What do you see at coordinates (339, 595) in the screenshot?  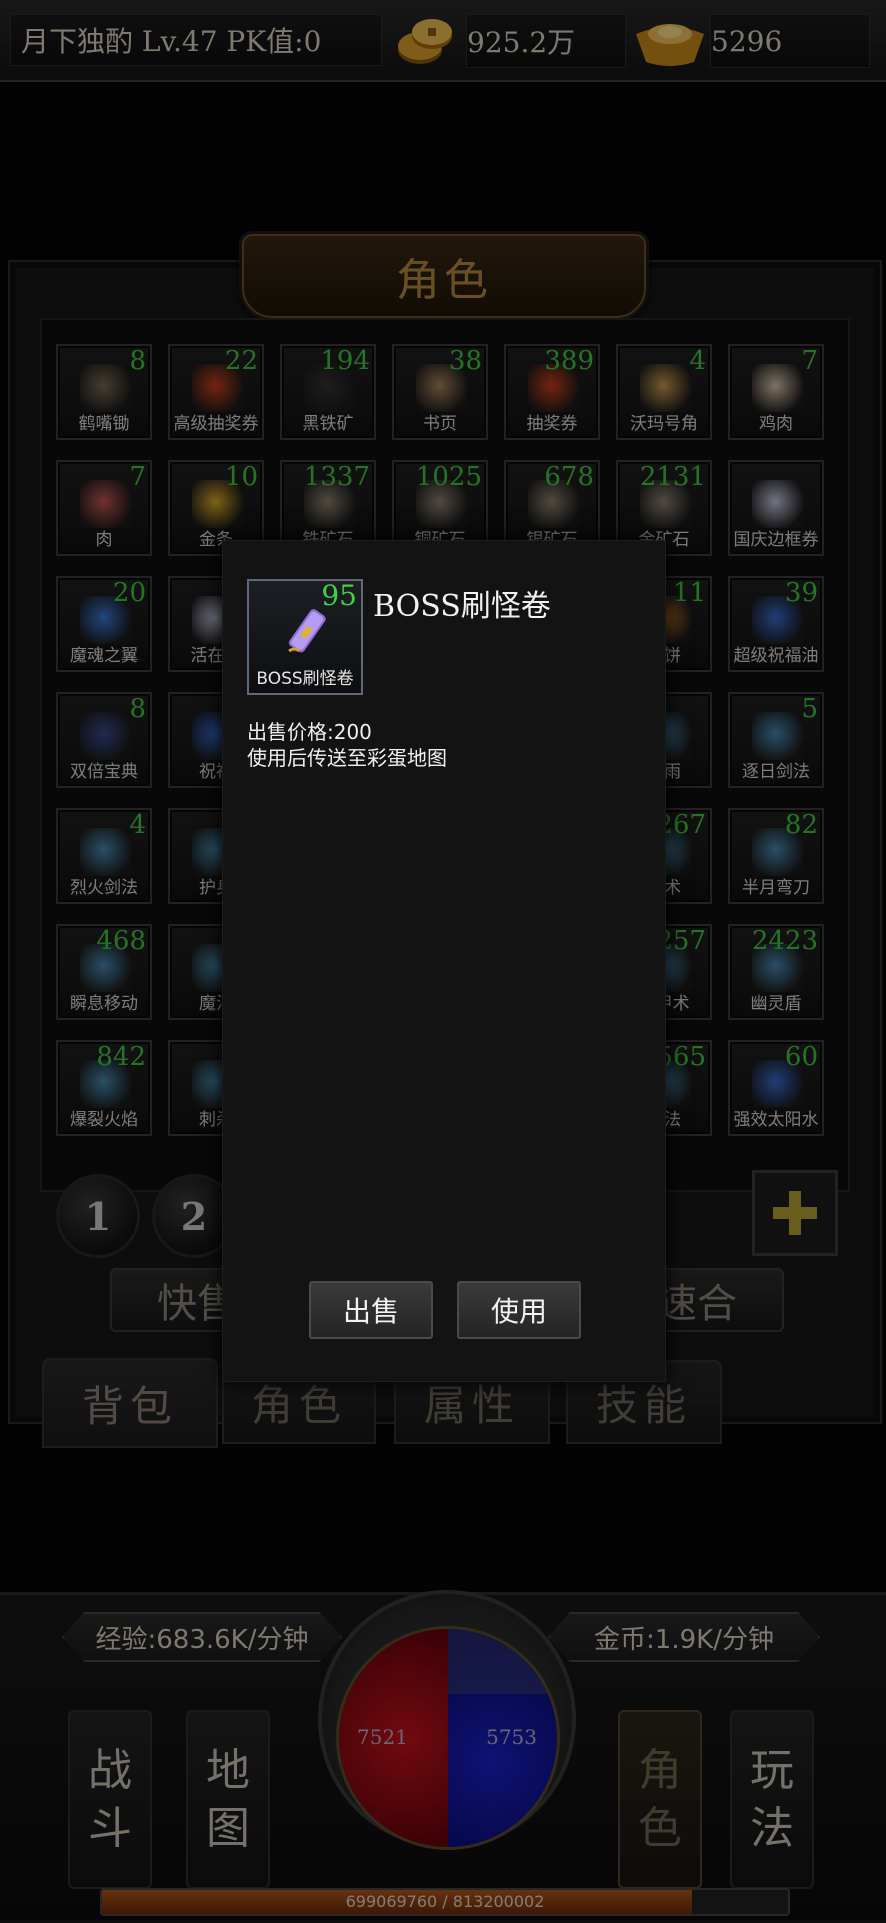 I see `popup-item-count: 95` at bounding box center [339, 595].